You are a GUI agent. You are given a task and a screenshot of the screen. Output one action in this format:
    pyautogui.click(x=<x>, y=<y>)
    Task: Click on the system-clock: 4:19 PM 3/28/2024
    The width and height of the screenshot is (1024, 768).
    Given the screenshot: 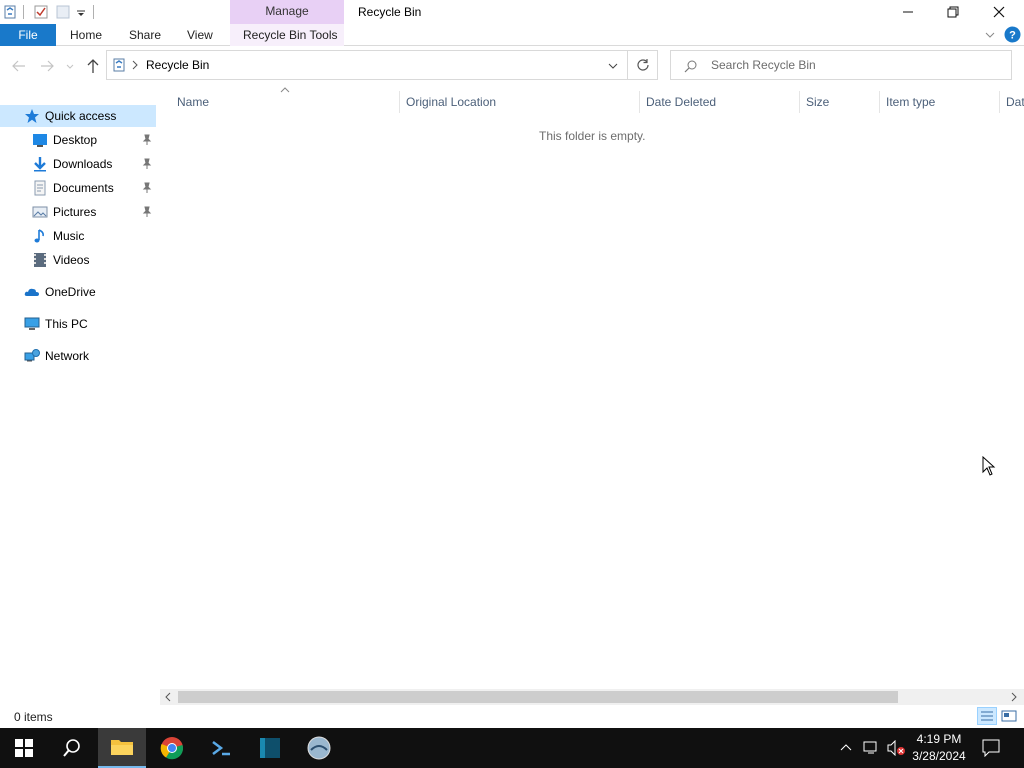 What is the action you would take?
    pyautogui.click(x=939, y=748)
    